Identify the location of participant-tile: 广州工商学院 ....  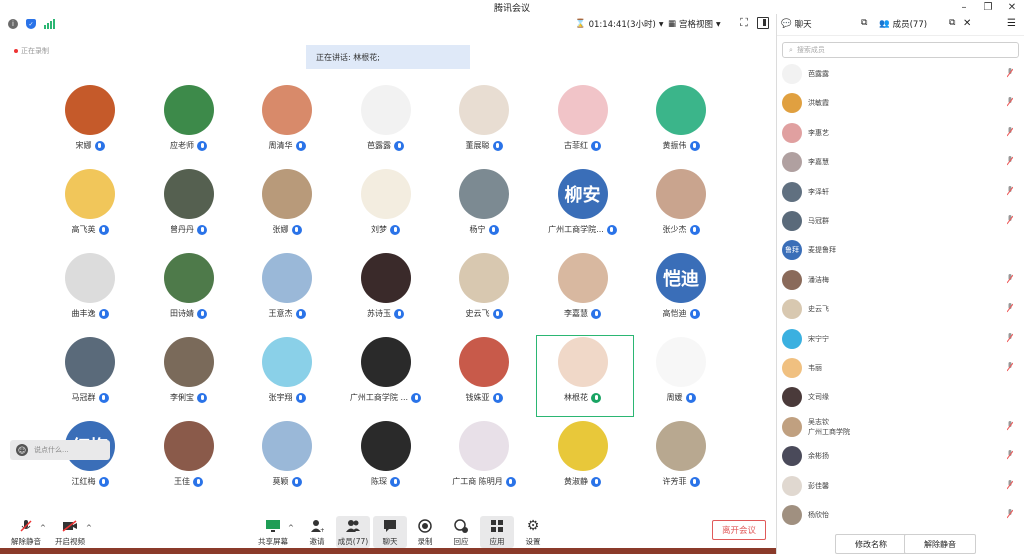
(386, 377).